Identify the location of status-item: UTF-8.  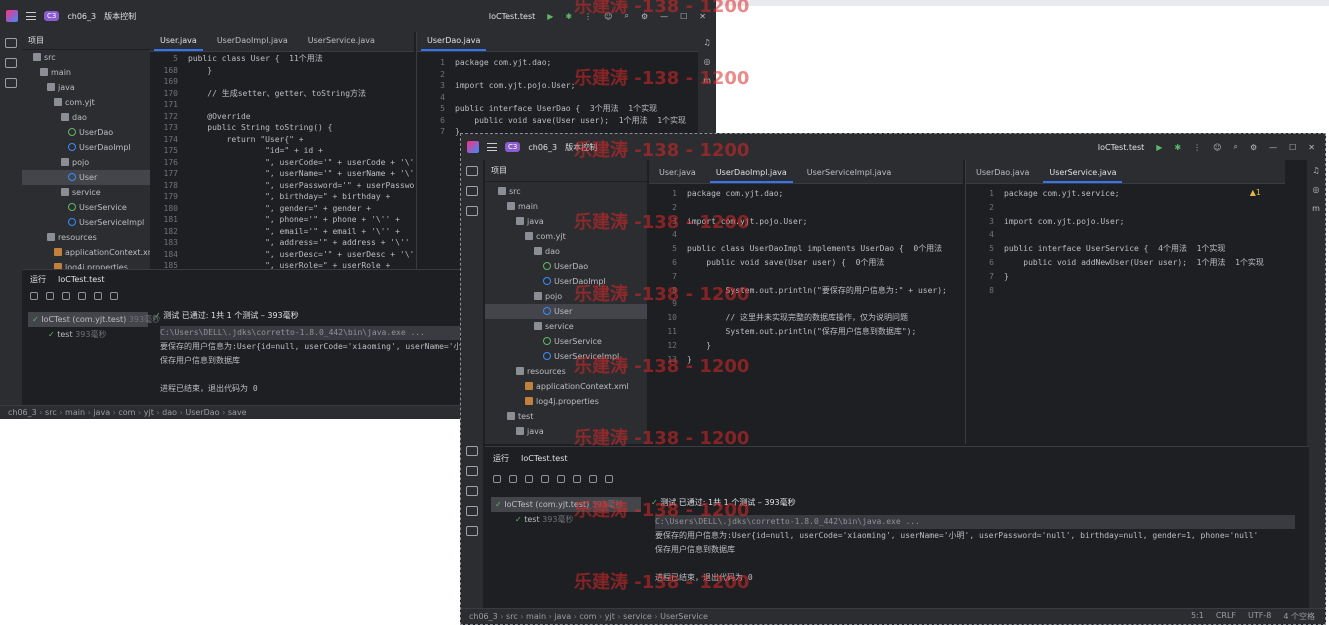
(1259, 616).